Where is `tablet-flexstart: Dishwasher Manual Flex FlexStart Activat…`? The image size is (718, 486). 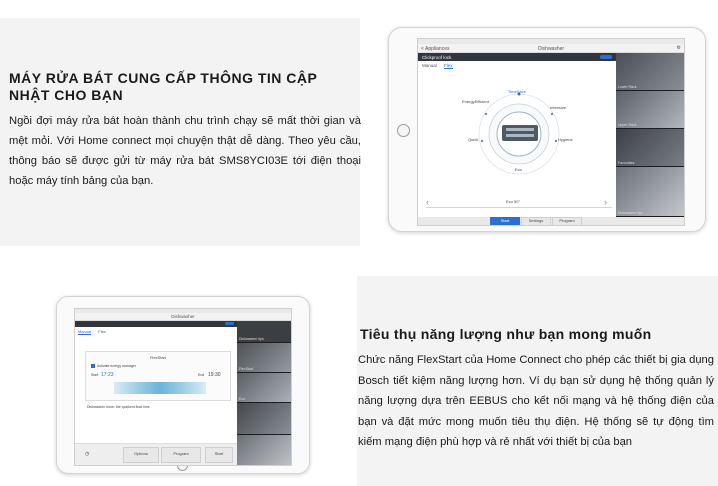 tablet-flexstart: Dishwasher Manual Flex FlexStart Activat… is located at coordinates (183, 385).